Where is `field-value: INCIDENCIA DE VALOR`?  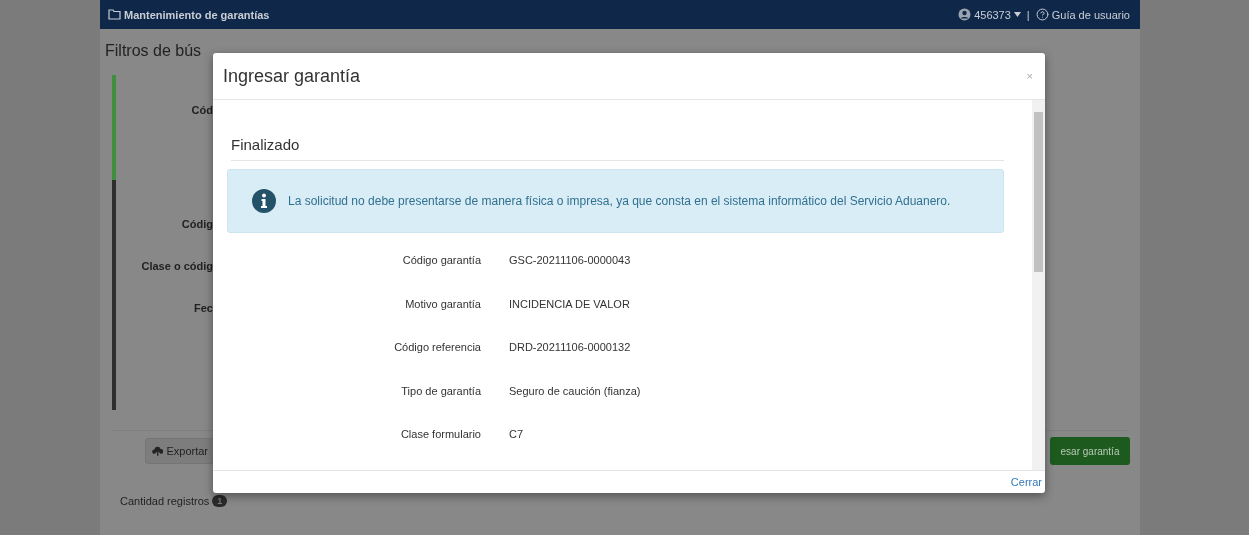 field-value: INCIDENCIA DE VALOR is located at coordinates (569, 303).